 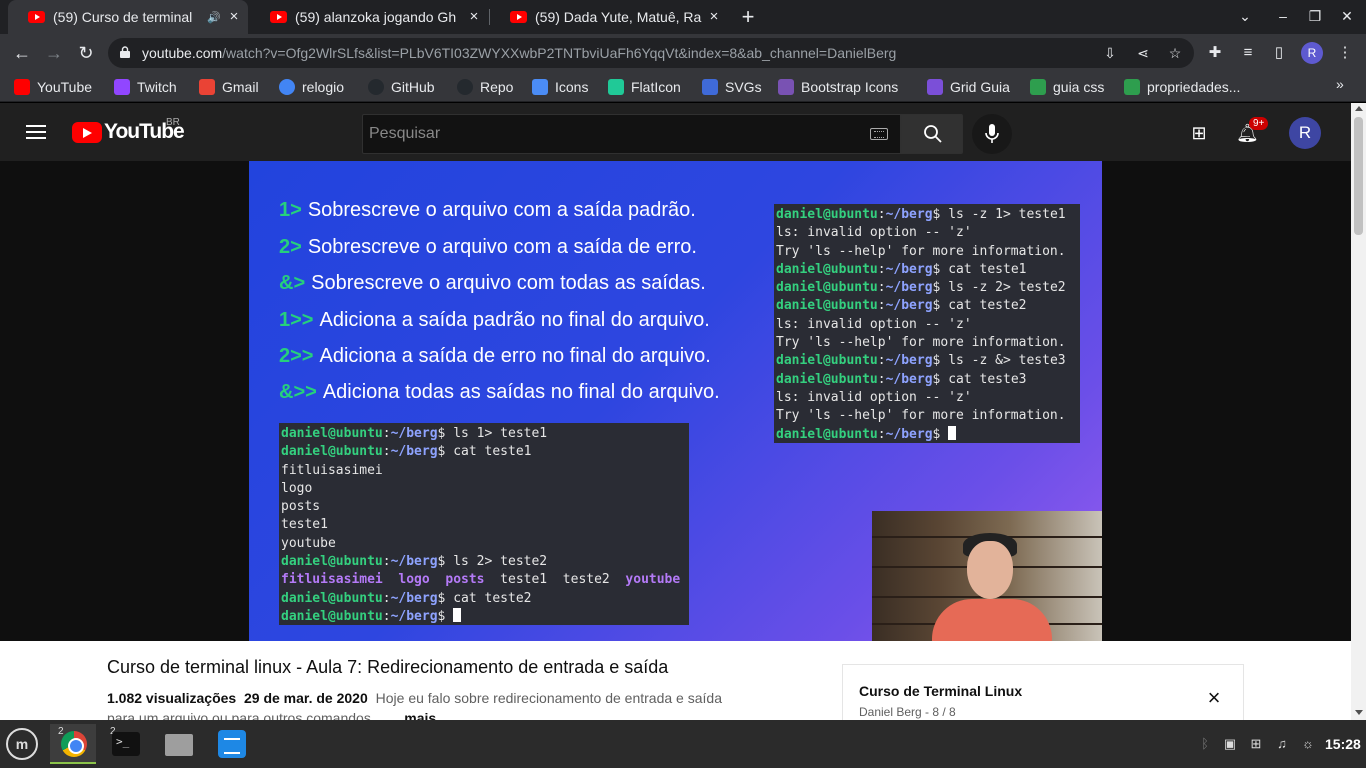 I want to click on bookmark-svgs: SVGs, so click(x=732, y=87).